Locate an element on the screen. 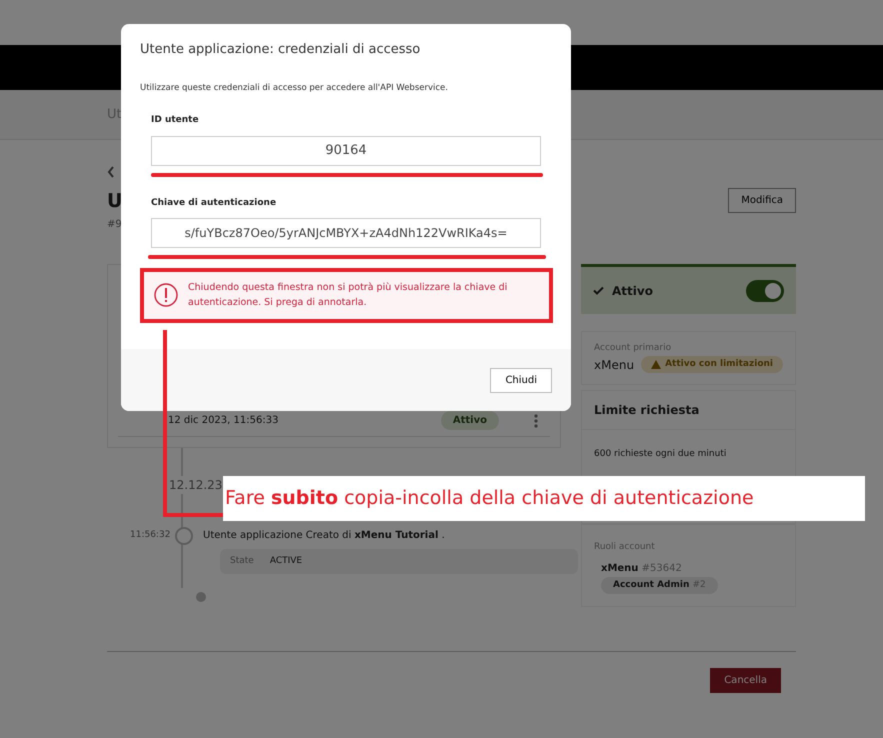  field-label: Account primario is located at coordinates (633, 348).